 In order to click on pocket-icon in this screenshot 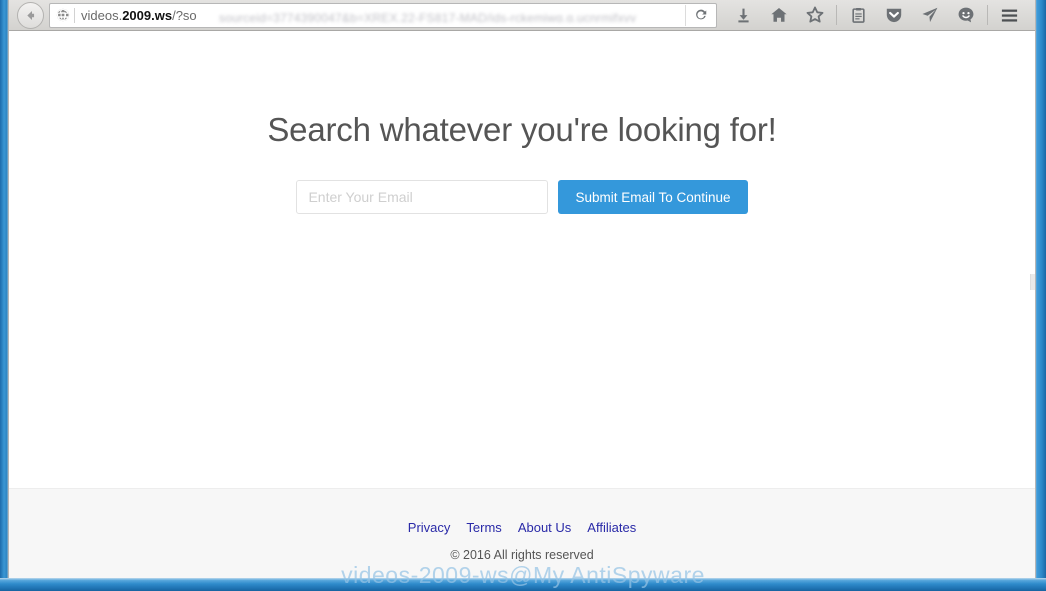, I will do `click(894, 15)`.